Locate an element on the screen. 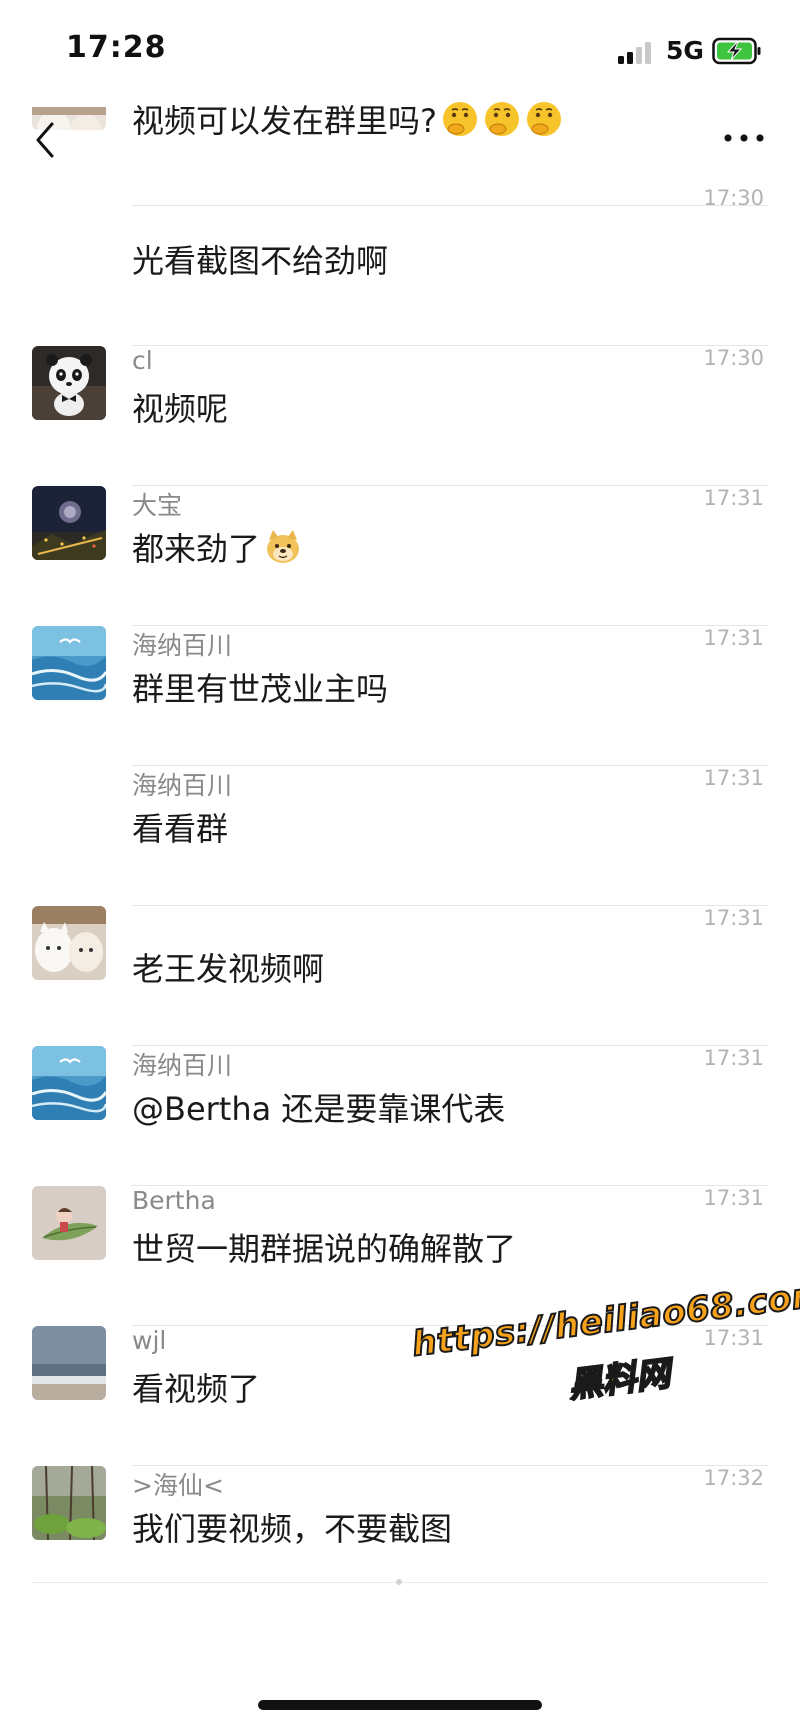  message-text: 视频呢 is located at coordinates (180, 409).